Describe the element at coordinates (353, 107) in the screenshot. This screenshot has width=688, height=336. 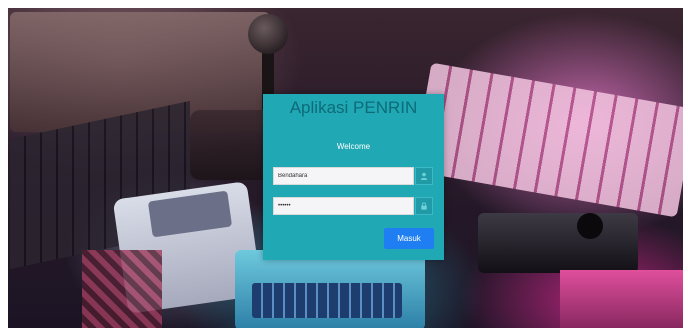
I see `app-title: Aplikasi PENRIN` at that location.